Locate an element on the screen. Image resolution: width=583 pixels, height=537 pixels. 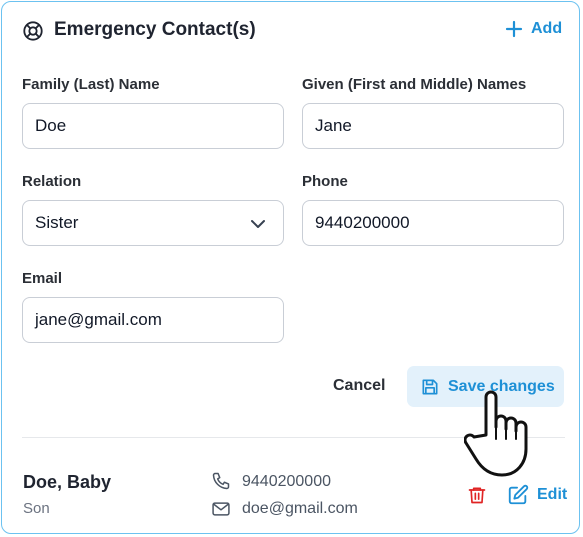
relation-label: Relation is located at coordinates (52, 181).